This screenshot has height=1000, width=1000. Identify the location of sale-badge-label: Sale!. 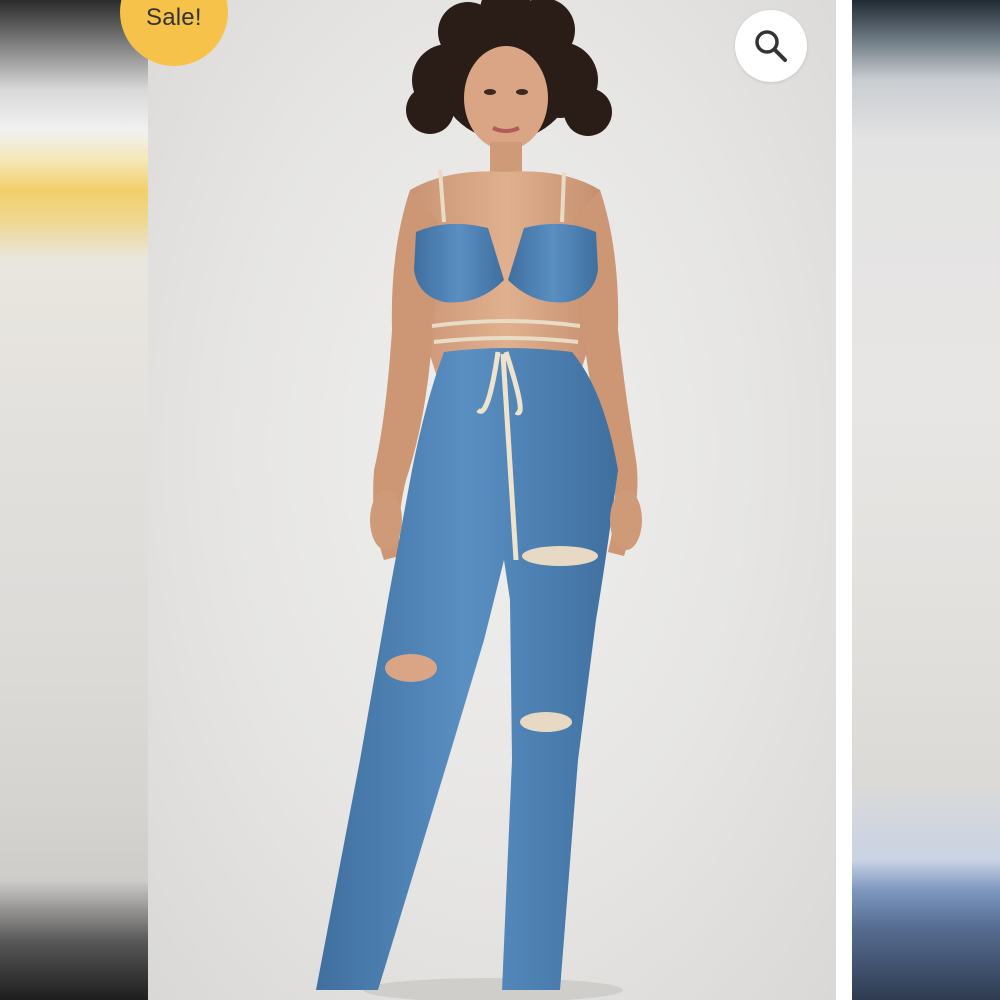
(174, 17).